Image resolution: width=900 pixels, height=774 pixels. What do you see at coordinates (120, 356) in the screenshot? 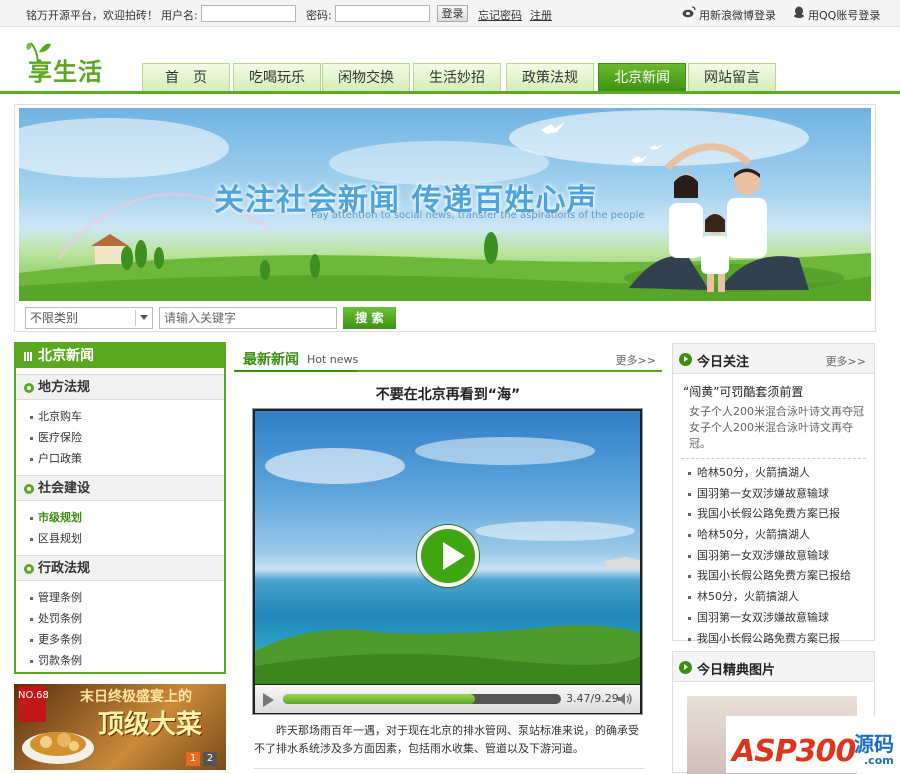
I see `sidebar-header: 北京新闻` at bounding box center [120, 356].